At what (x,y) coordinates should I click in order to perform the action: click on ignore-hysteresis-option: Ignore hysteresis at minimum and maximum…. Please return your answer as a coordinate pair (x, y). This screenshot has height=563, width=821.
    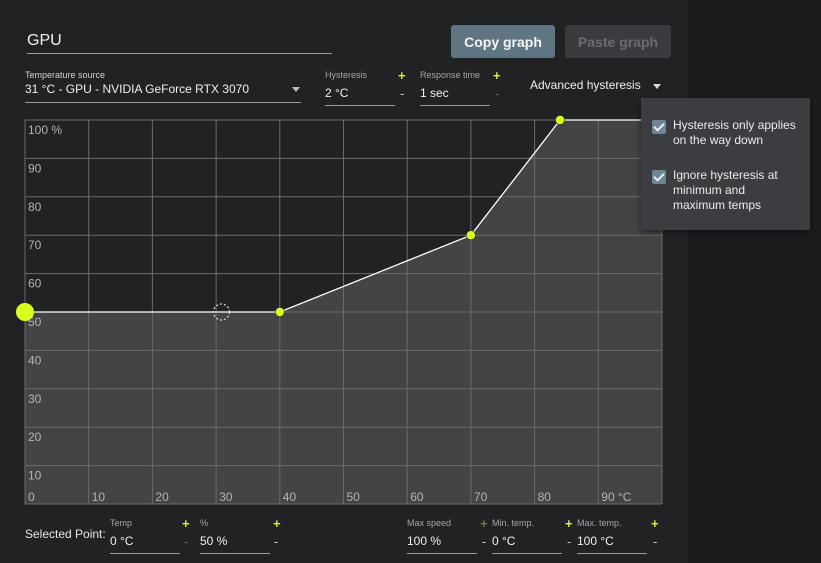
    Looking at the image, I should click on (721, 190).